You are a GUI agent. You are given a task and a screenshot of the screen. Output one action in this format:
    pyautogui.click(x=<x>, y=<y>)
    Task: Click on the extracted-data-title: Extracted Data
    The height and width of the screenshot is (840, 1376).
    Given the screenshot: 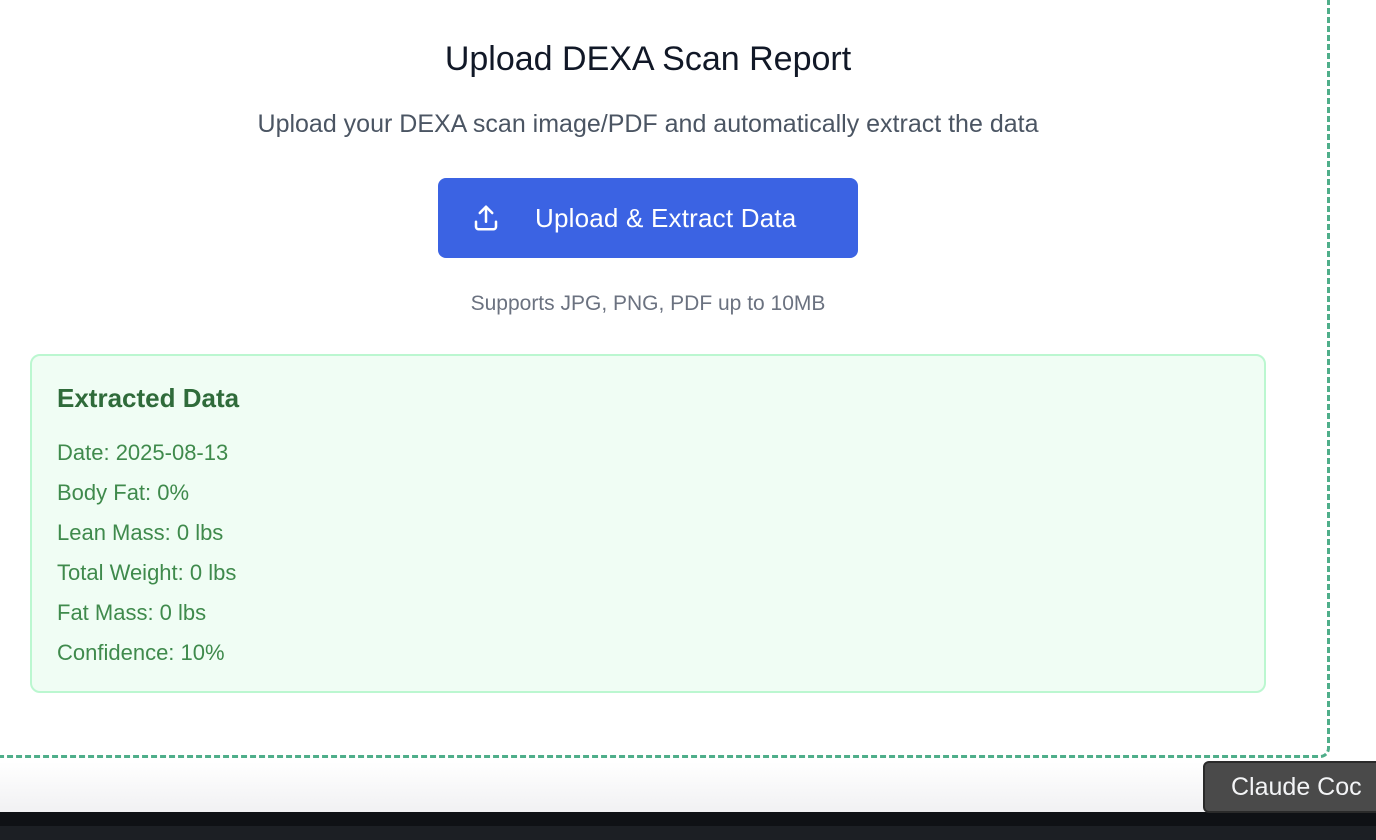 What is the action you would take?
    pyautogui.click(x=148, y=398)
    